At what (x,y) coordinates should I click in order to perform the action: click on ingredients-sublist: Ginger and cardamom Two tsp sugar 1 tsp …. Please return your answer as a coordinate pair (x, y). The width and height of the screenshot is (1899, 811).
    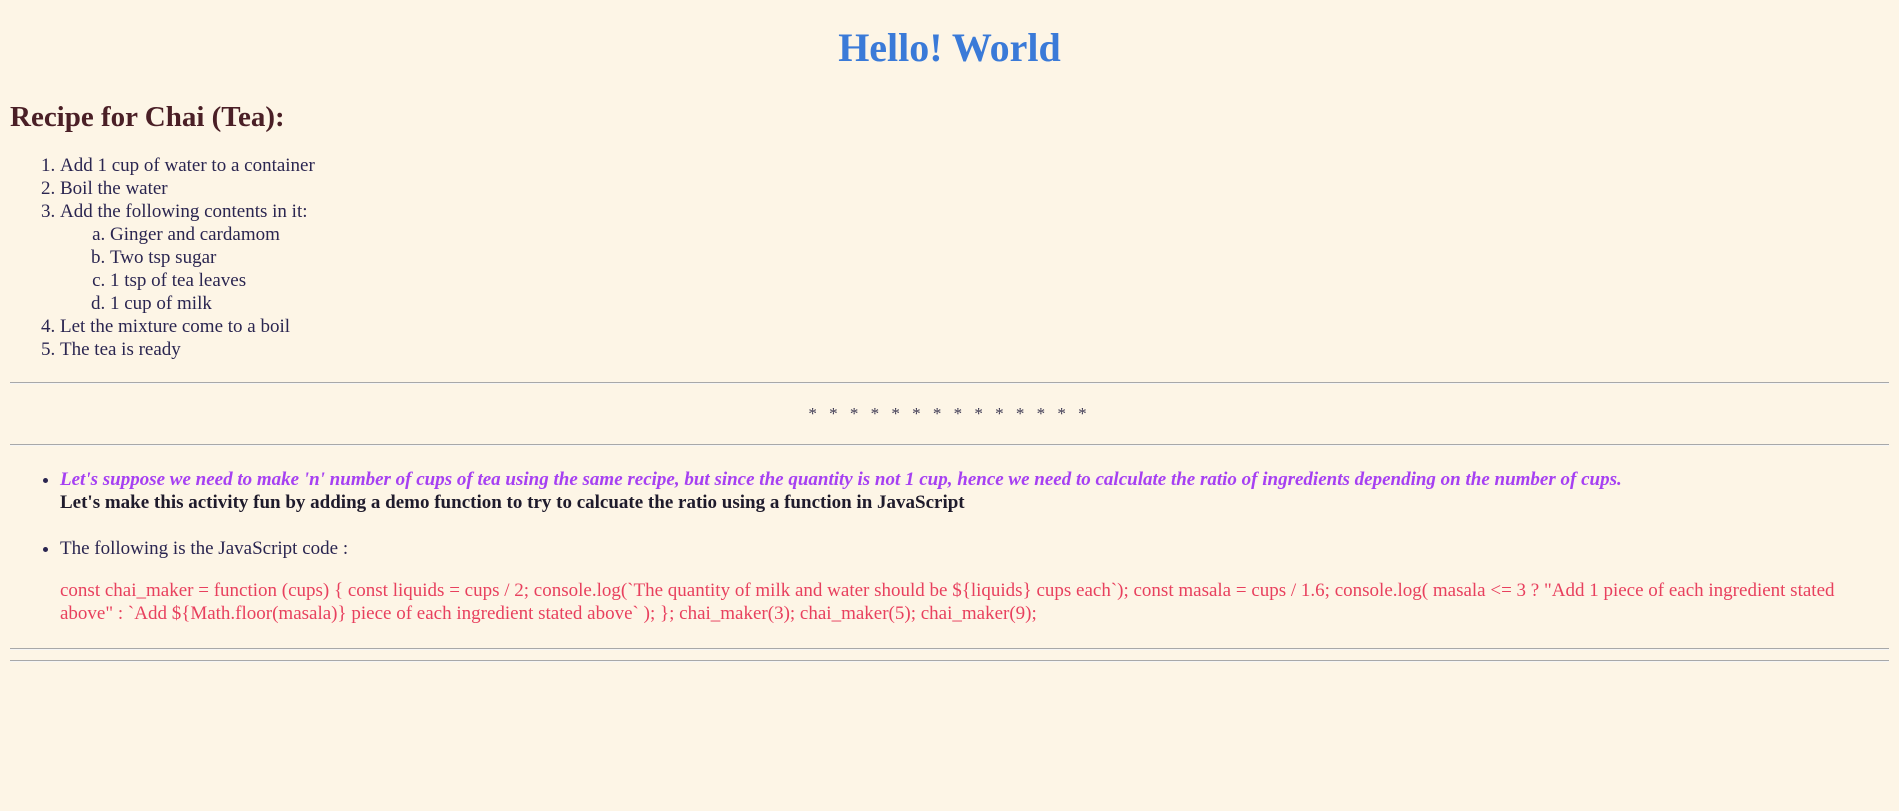
    Looking at the image, I should click on (974, 269).